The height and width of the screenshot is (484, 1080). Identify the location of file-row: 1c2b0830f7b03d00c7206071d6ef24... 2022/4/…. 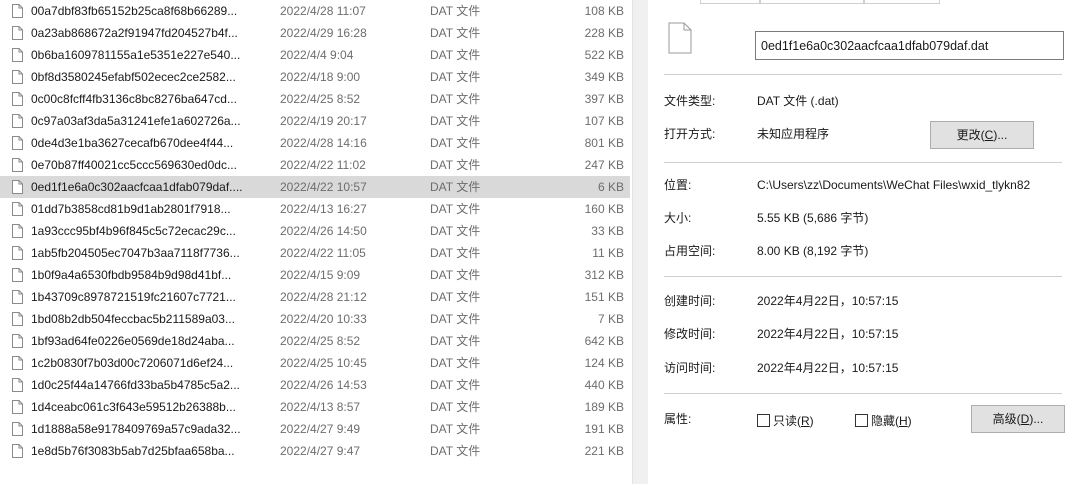
(315, 363).